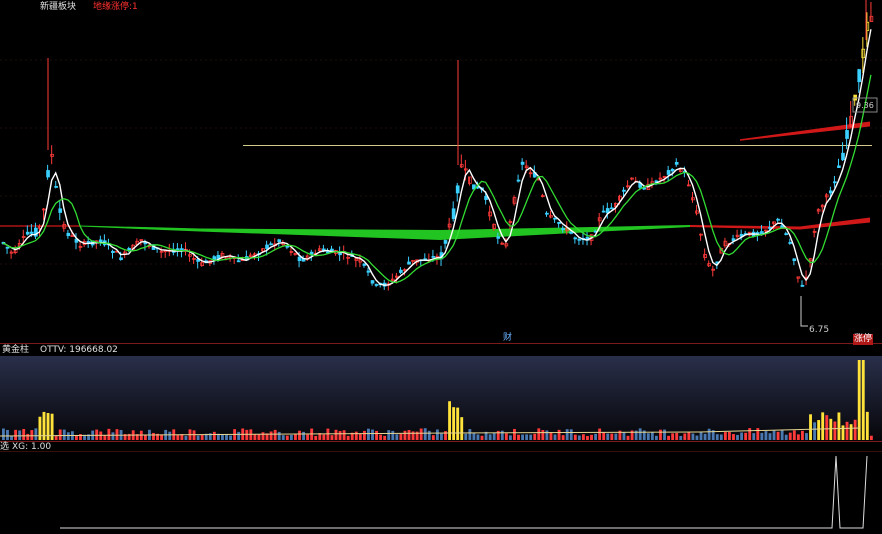  I want to click on ribbon-red-c, so click(835, 223).